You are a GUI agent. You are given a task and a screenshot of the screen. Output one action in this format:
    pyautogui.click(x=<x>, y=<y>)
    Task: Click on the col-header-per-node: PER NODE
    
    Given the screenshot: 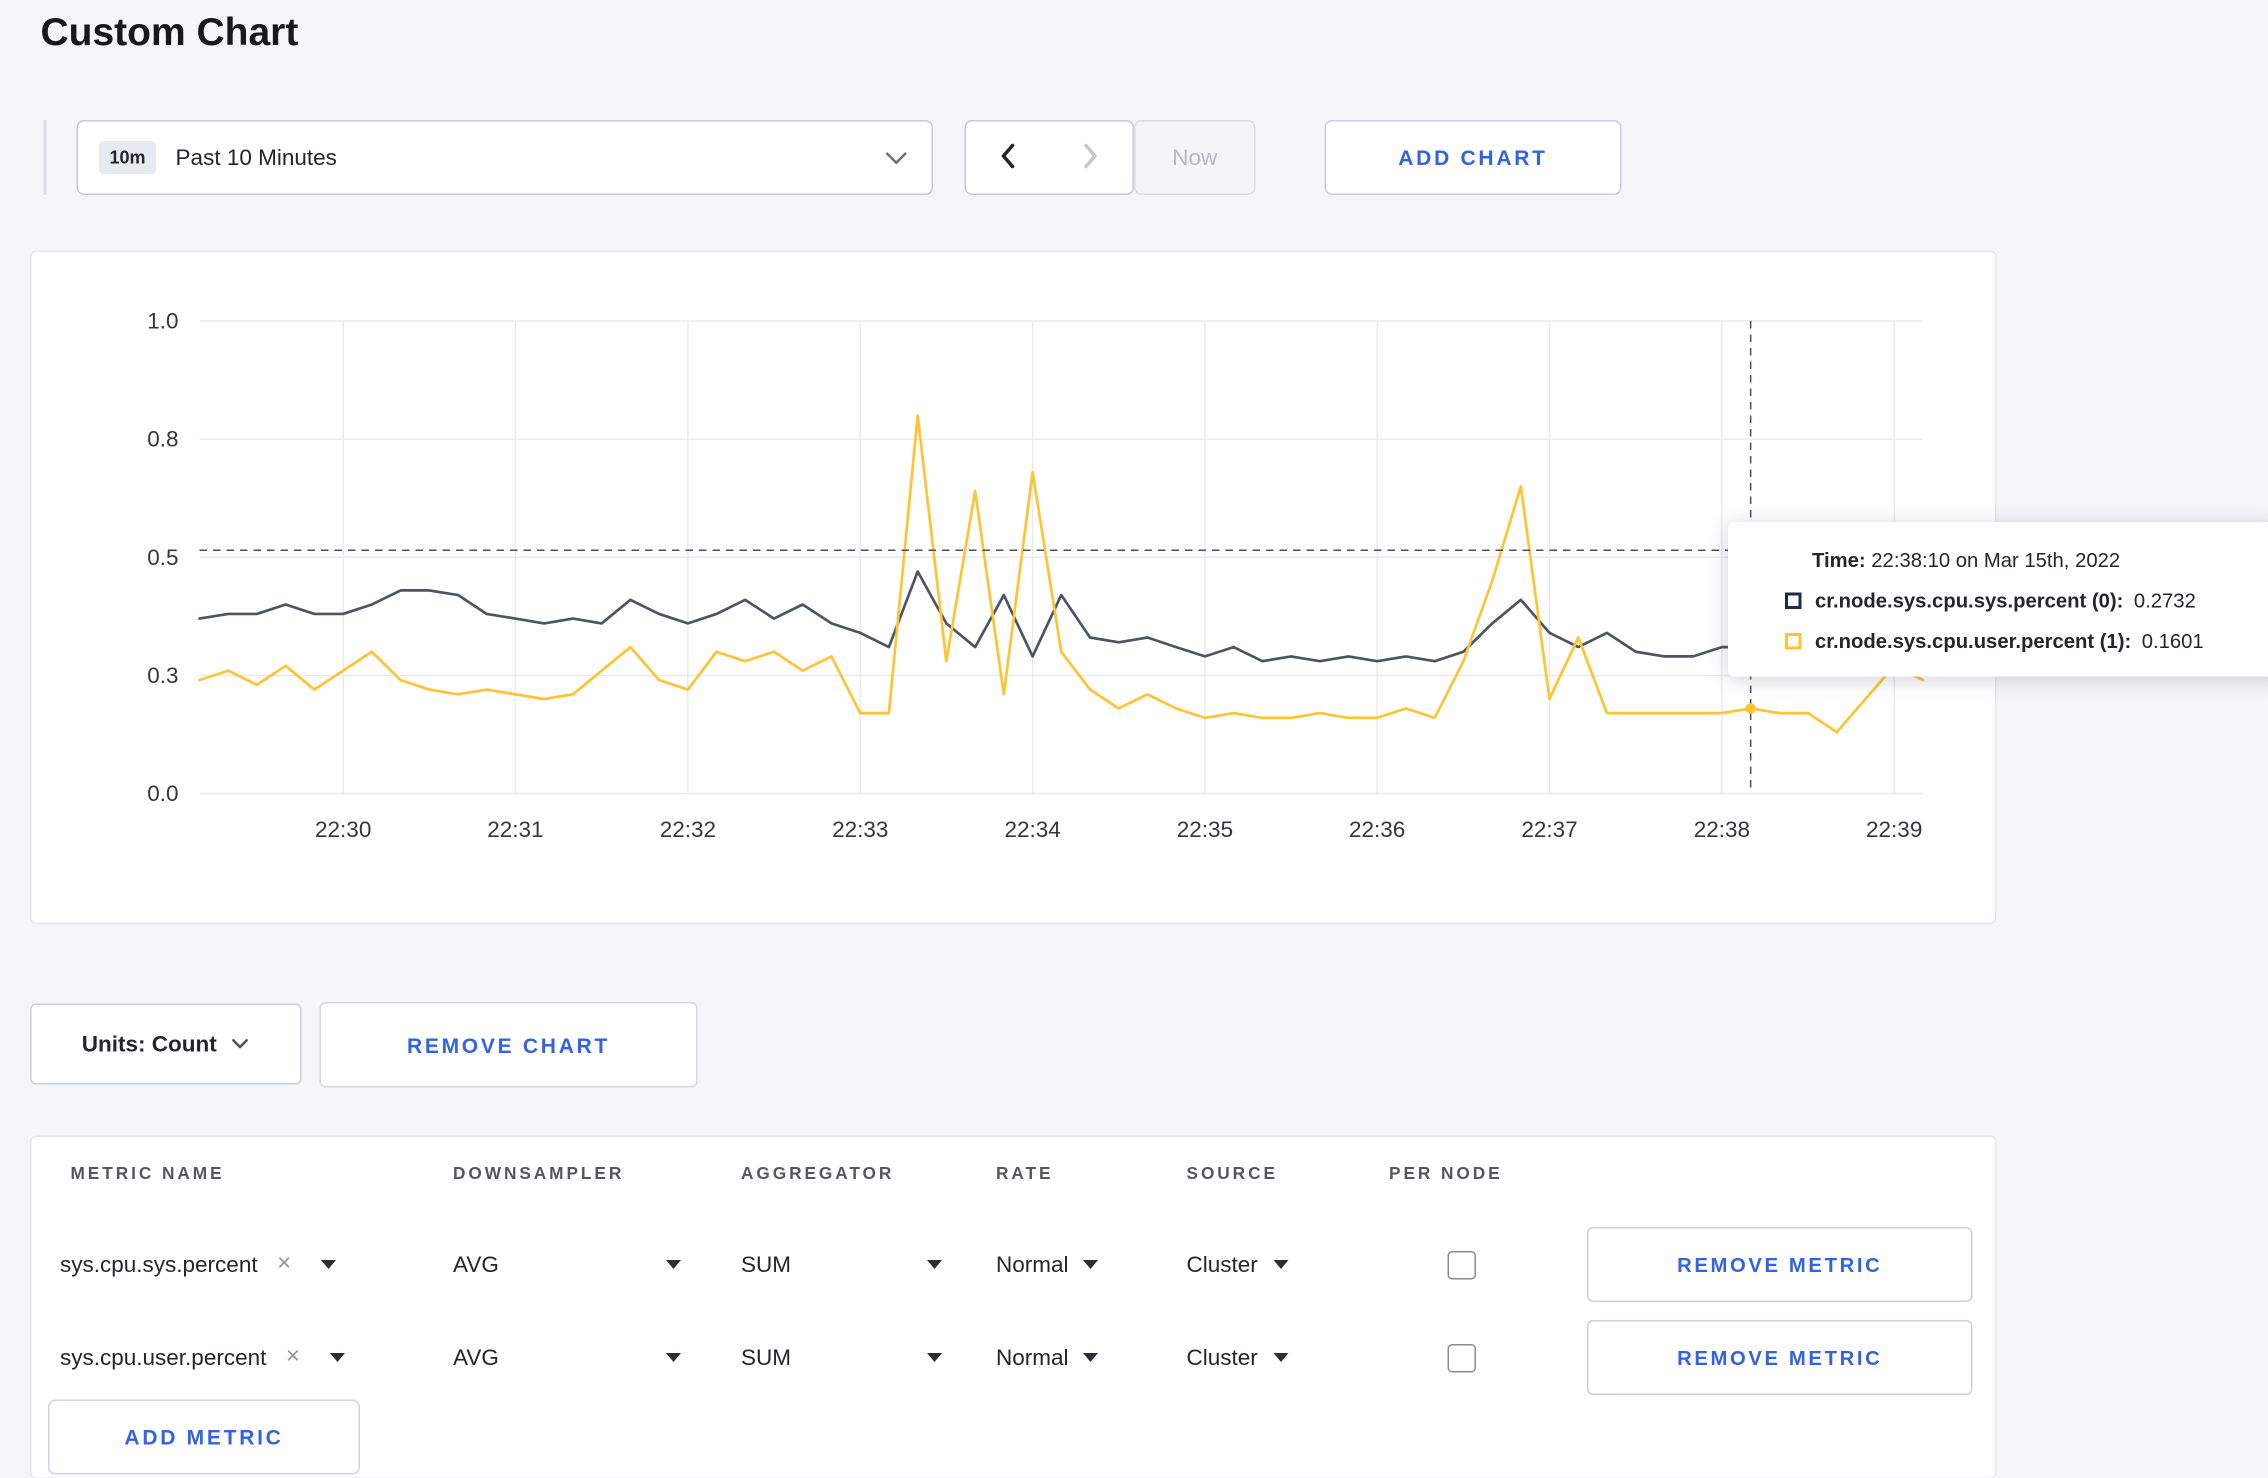 What is the action you would take?
    pyautogui.click(x=1446, y=1174)
    